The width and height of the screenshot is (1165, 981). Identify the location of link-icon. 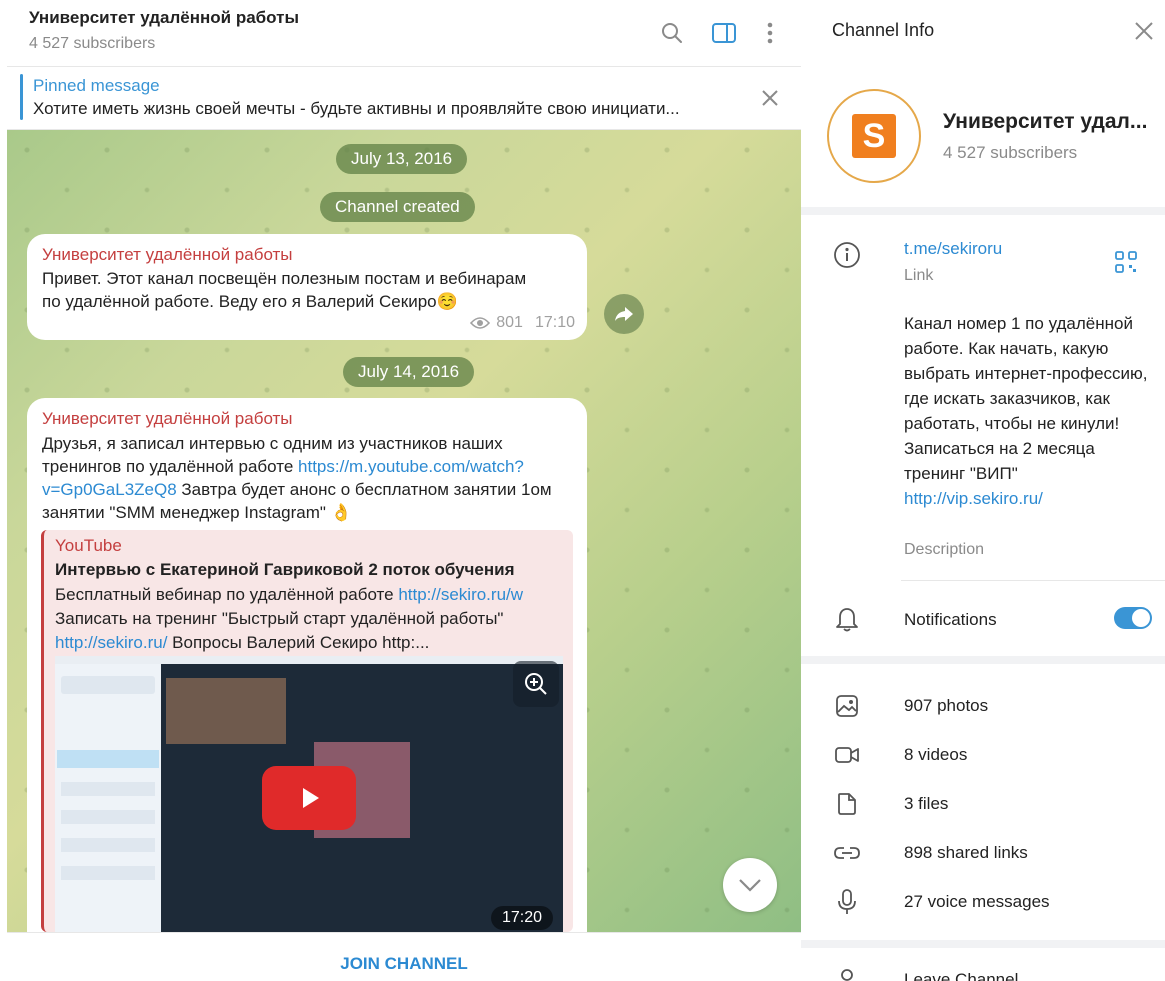
(847, 853).